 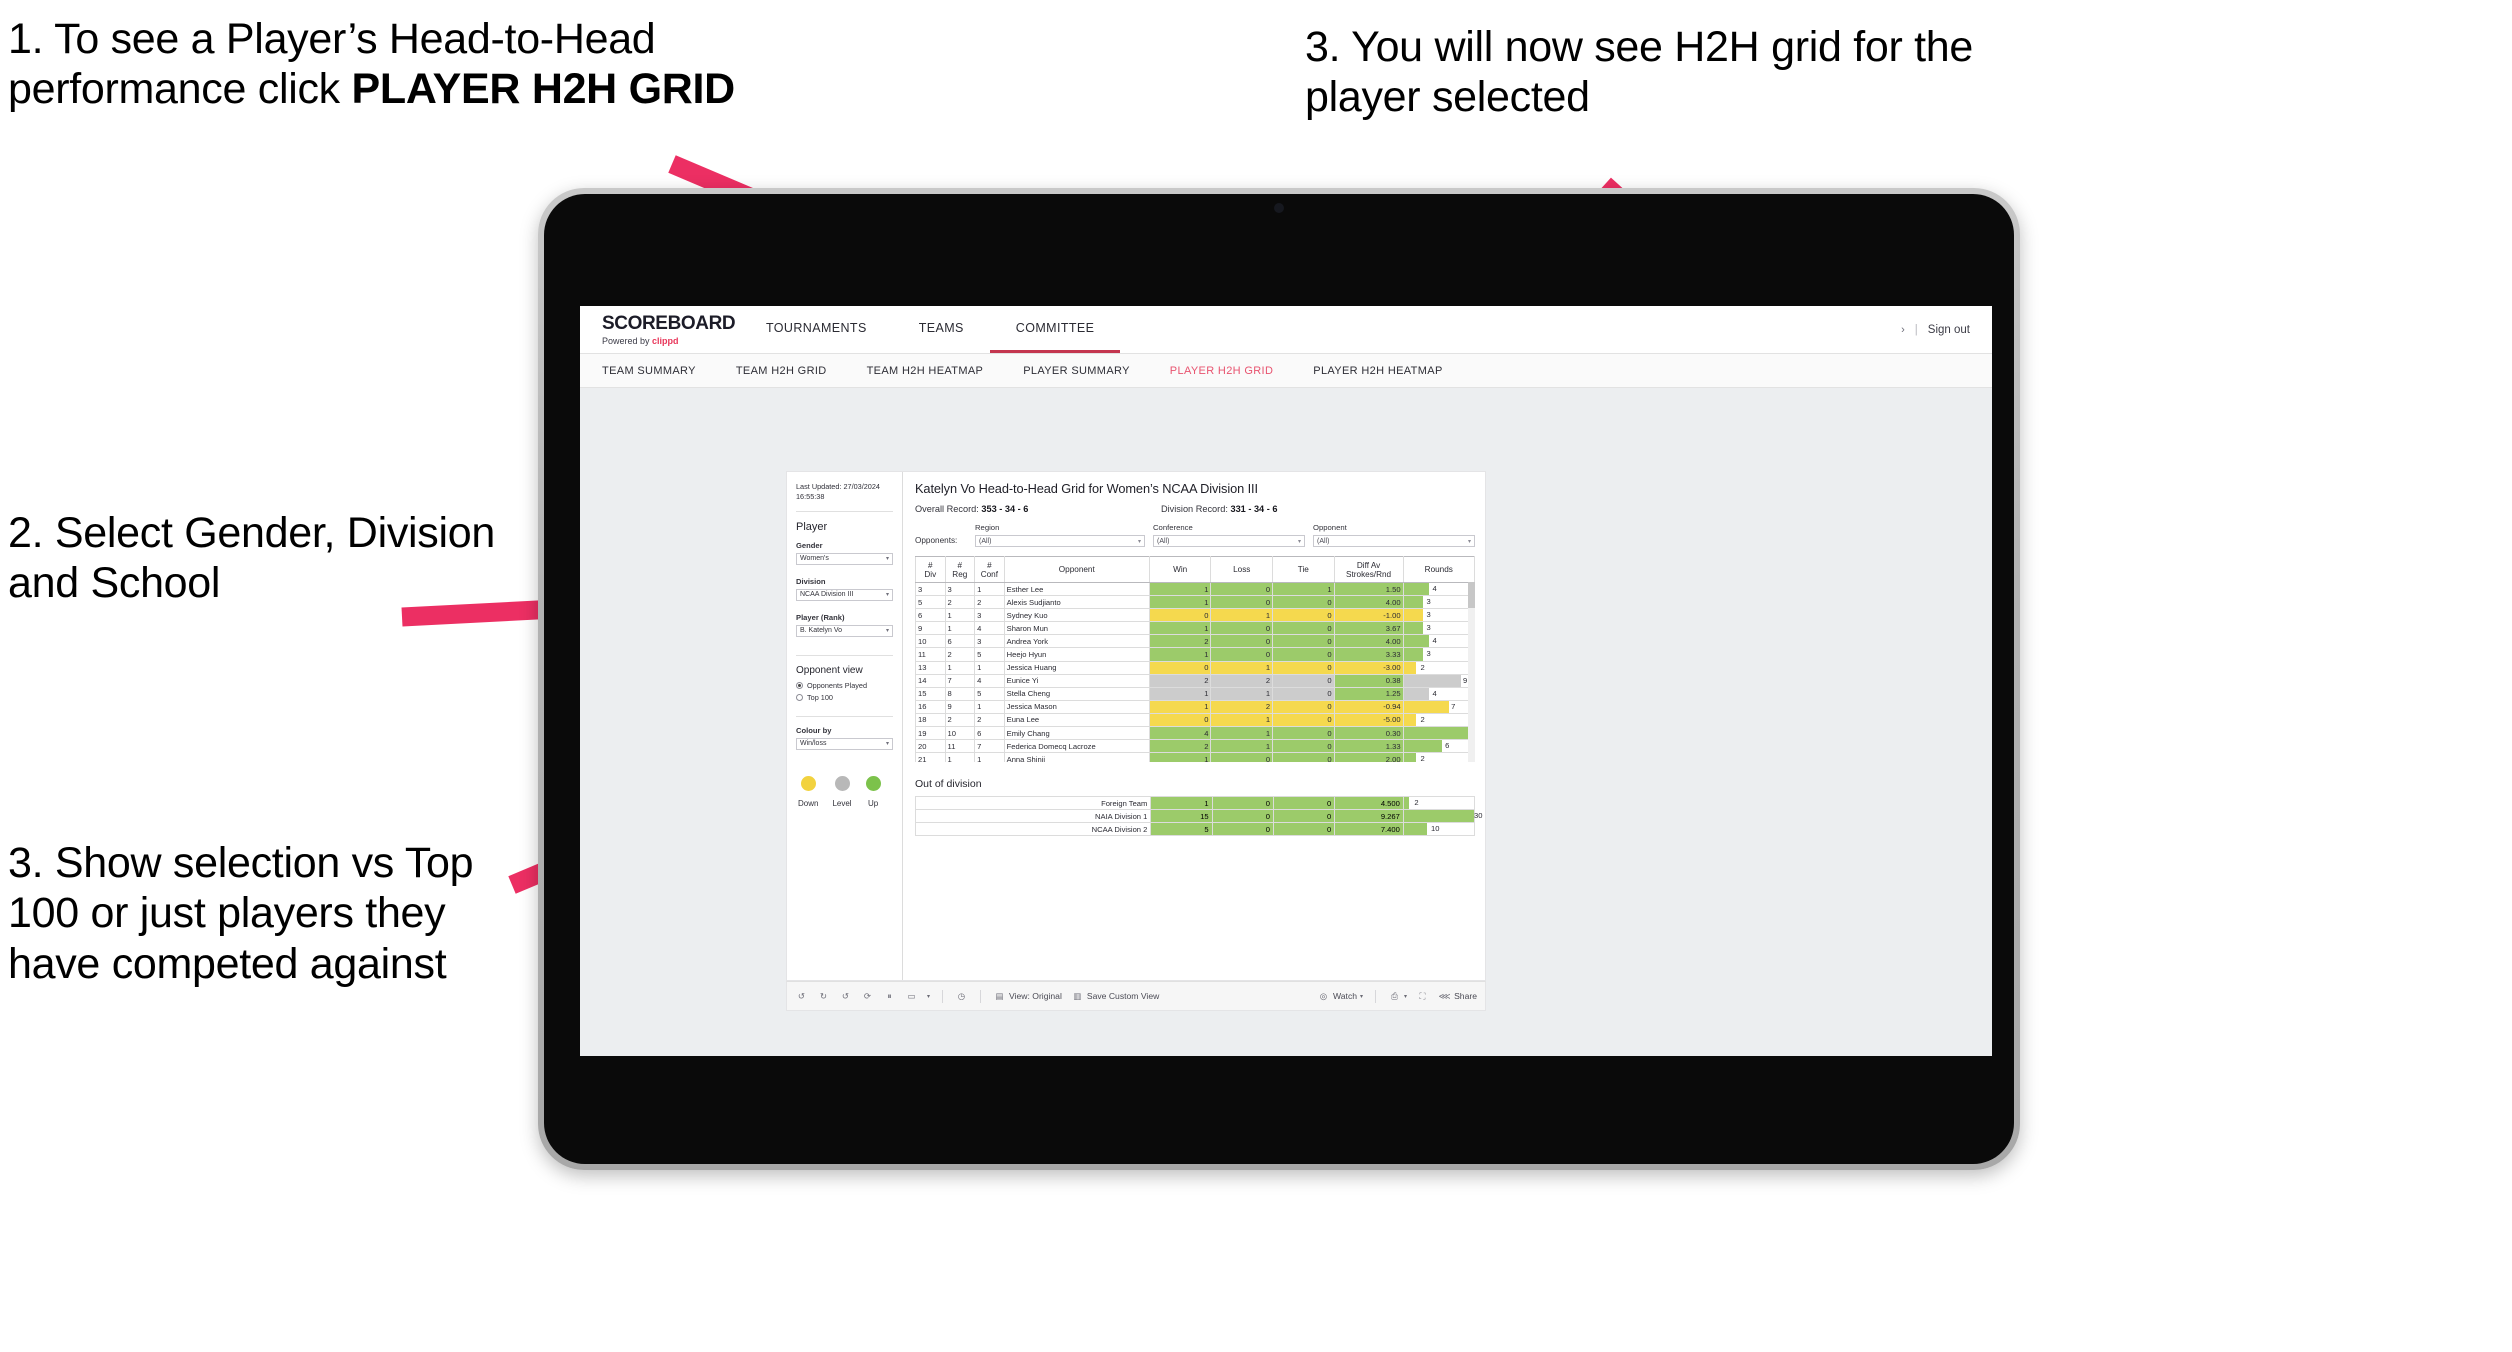 I want to click on table-row: 16 9 1 Jessica Mason 1 2 0 -0.94 7, so click(x=1195, y=706).